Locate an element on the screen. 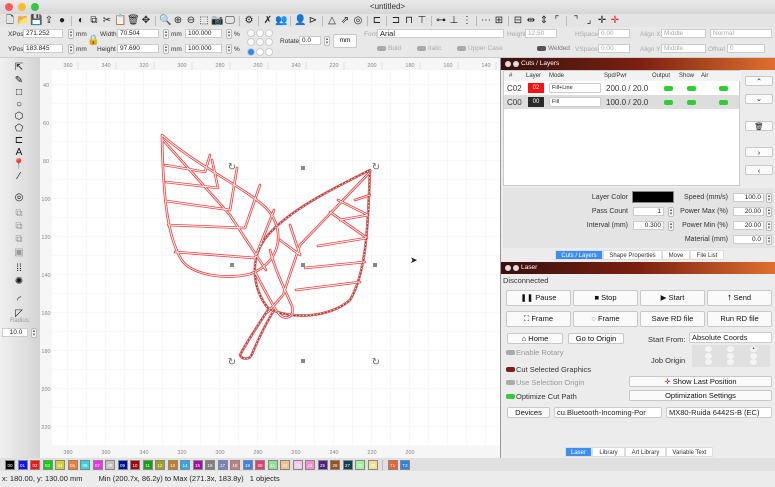 The image size is (775, 487). column-header: Mode is located at coordinates (556, 76).